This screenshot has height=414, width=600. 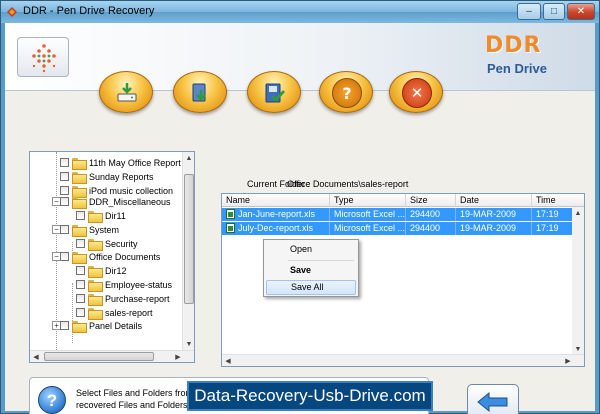 What do you see at coordinates (276, 200) in the screenshot?
I see `column-header-name: Name` at bounding box center [276, 200].